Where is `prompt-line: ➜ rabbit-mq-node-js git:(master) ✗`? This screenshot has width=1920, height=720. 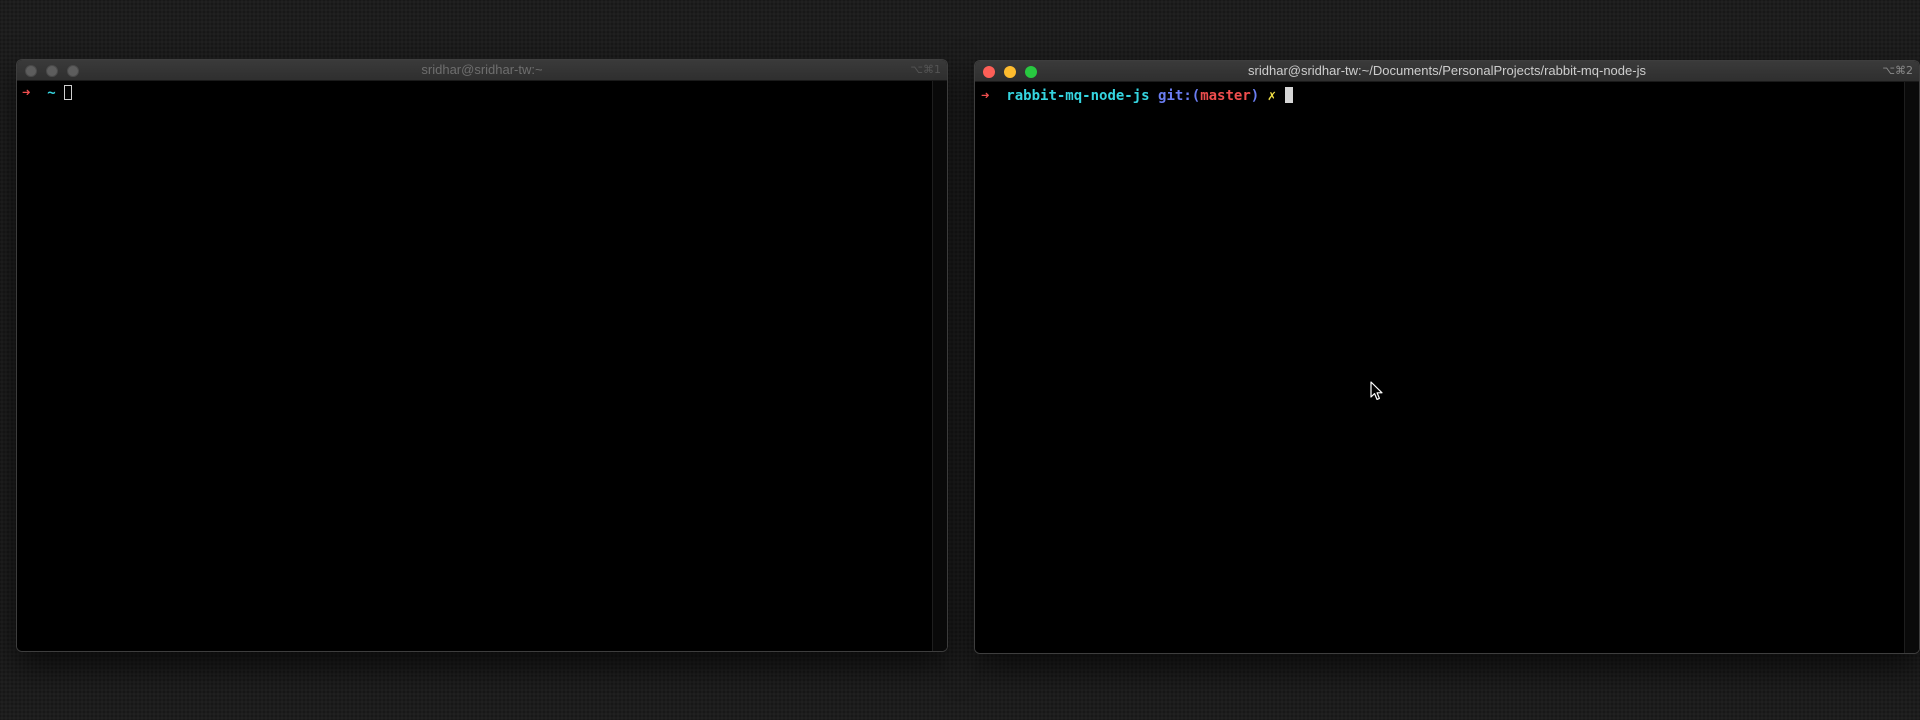
prompt-line: ➜ rabbit-mq-node-js git:(master) ✗ is located at coordinates (1137, 96).